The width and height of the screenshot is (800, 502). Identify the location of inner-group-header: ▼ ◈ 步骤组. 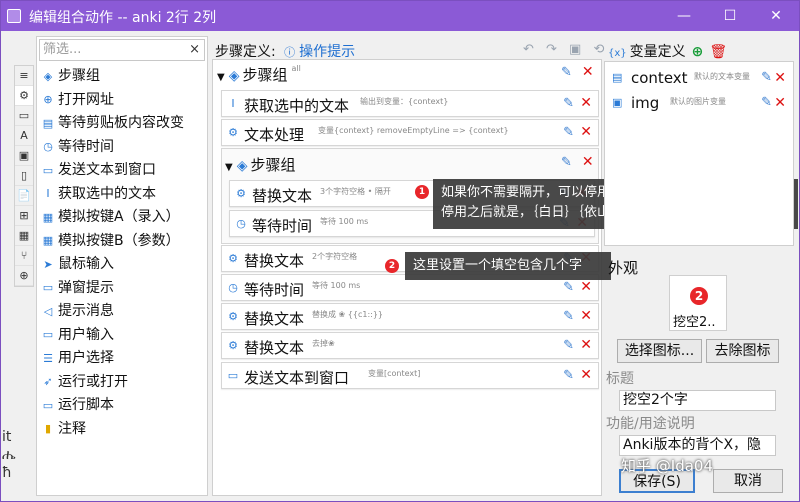
(260, 164).